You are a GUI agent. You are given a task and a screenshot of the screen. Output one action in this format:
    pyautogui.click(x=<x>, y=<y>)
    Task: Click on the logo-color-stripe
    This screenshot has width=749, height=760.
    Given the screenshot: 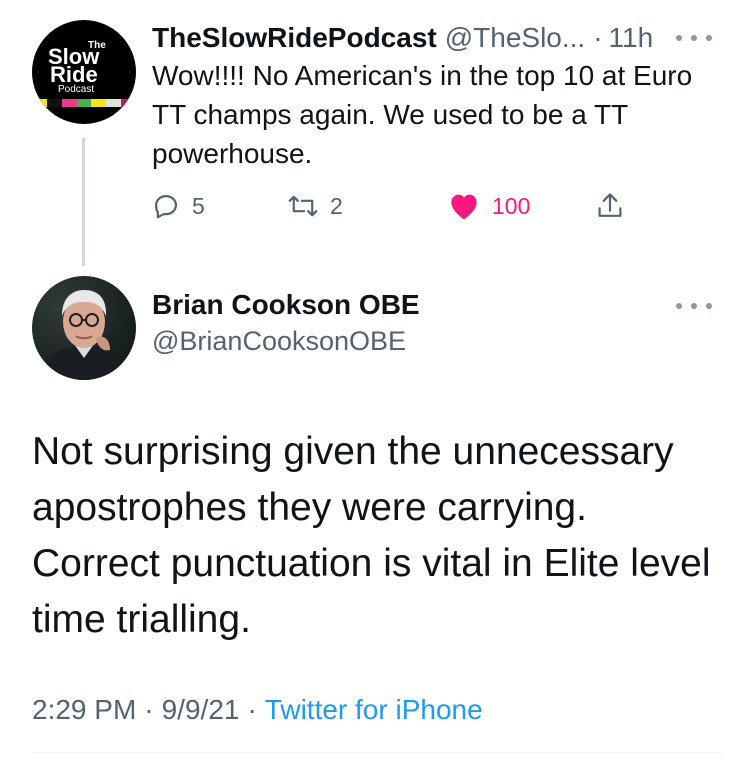 What is the action you would take?
    pyautogui.click(x=84, y=103)
    